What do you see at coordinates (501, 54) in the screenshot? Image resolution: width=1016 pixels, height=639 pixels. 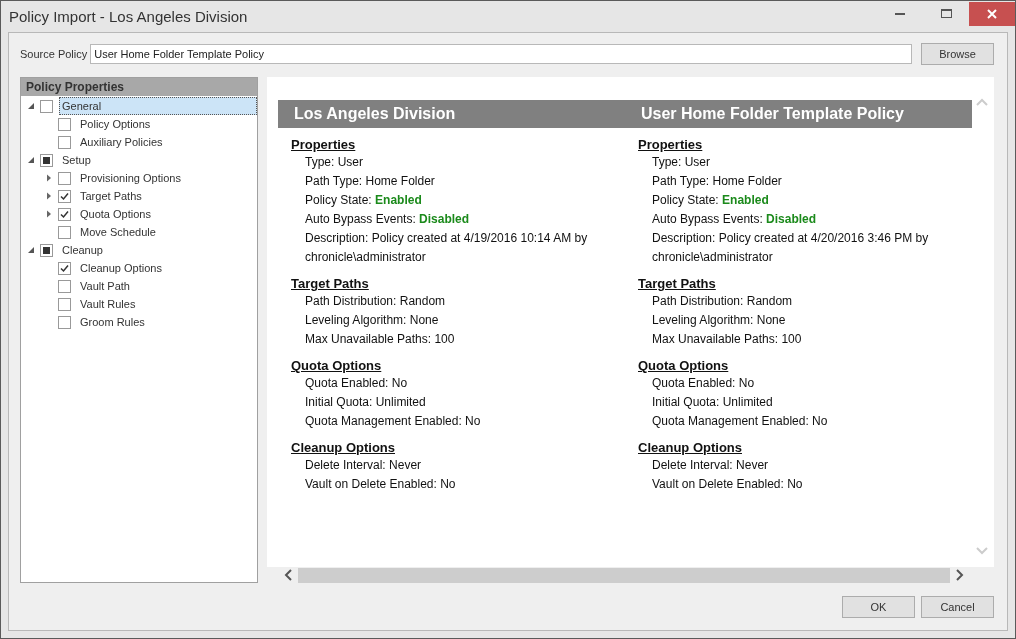 I see `source-policy-field: User Home Folder Template Policy` at bounding box center [501, 54].